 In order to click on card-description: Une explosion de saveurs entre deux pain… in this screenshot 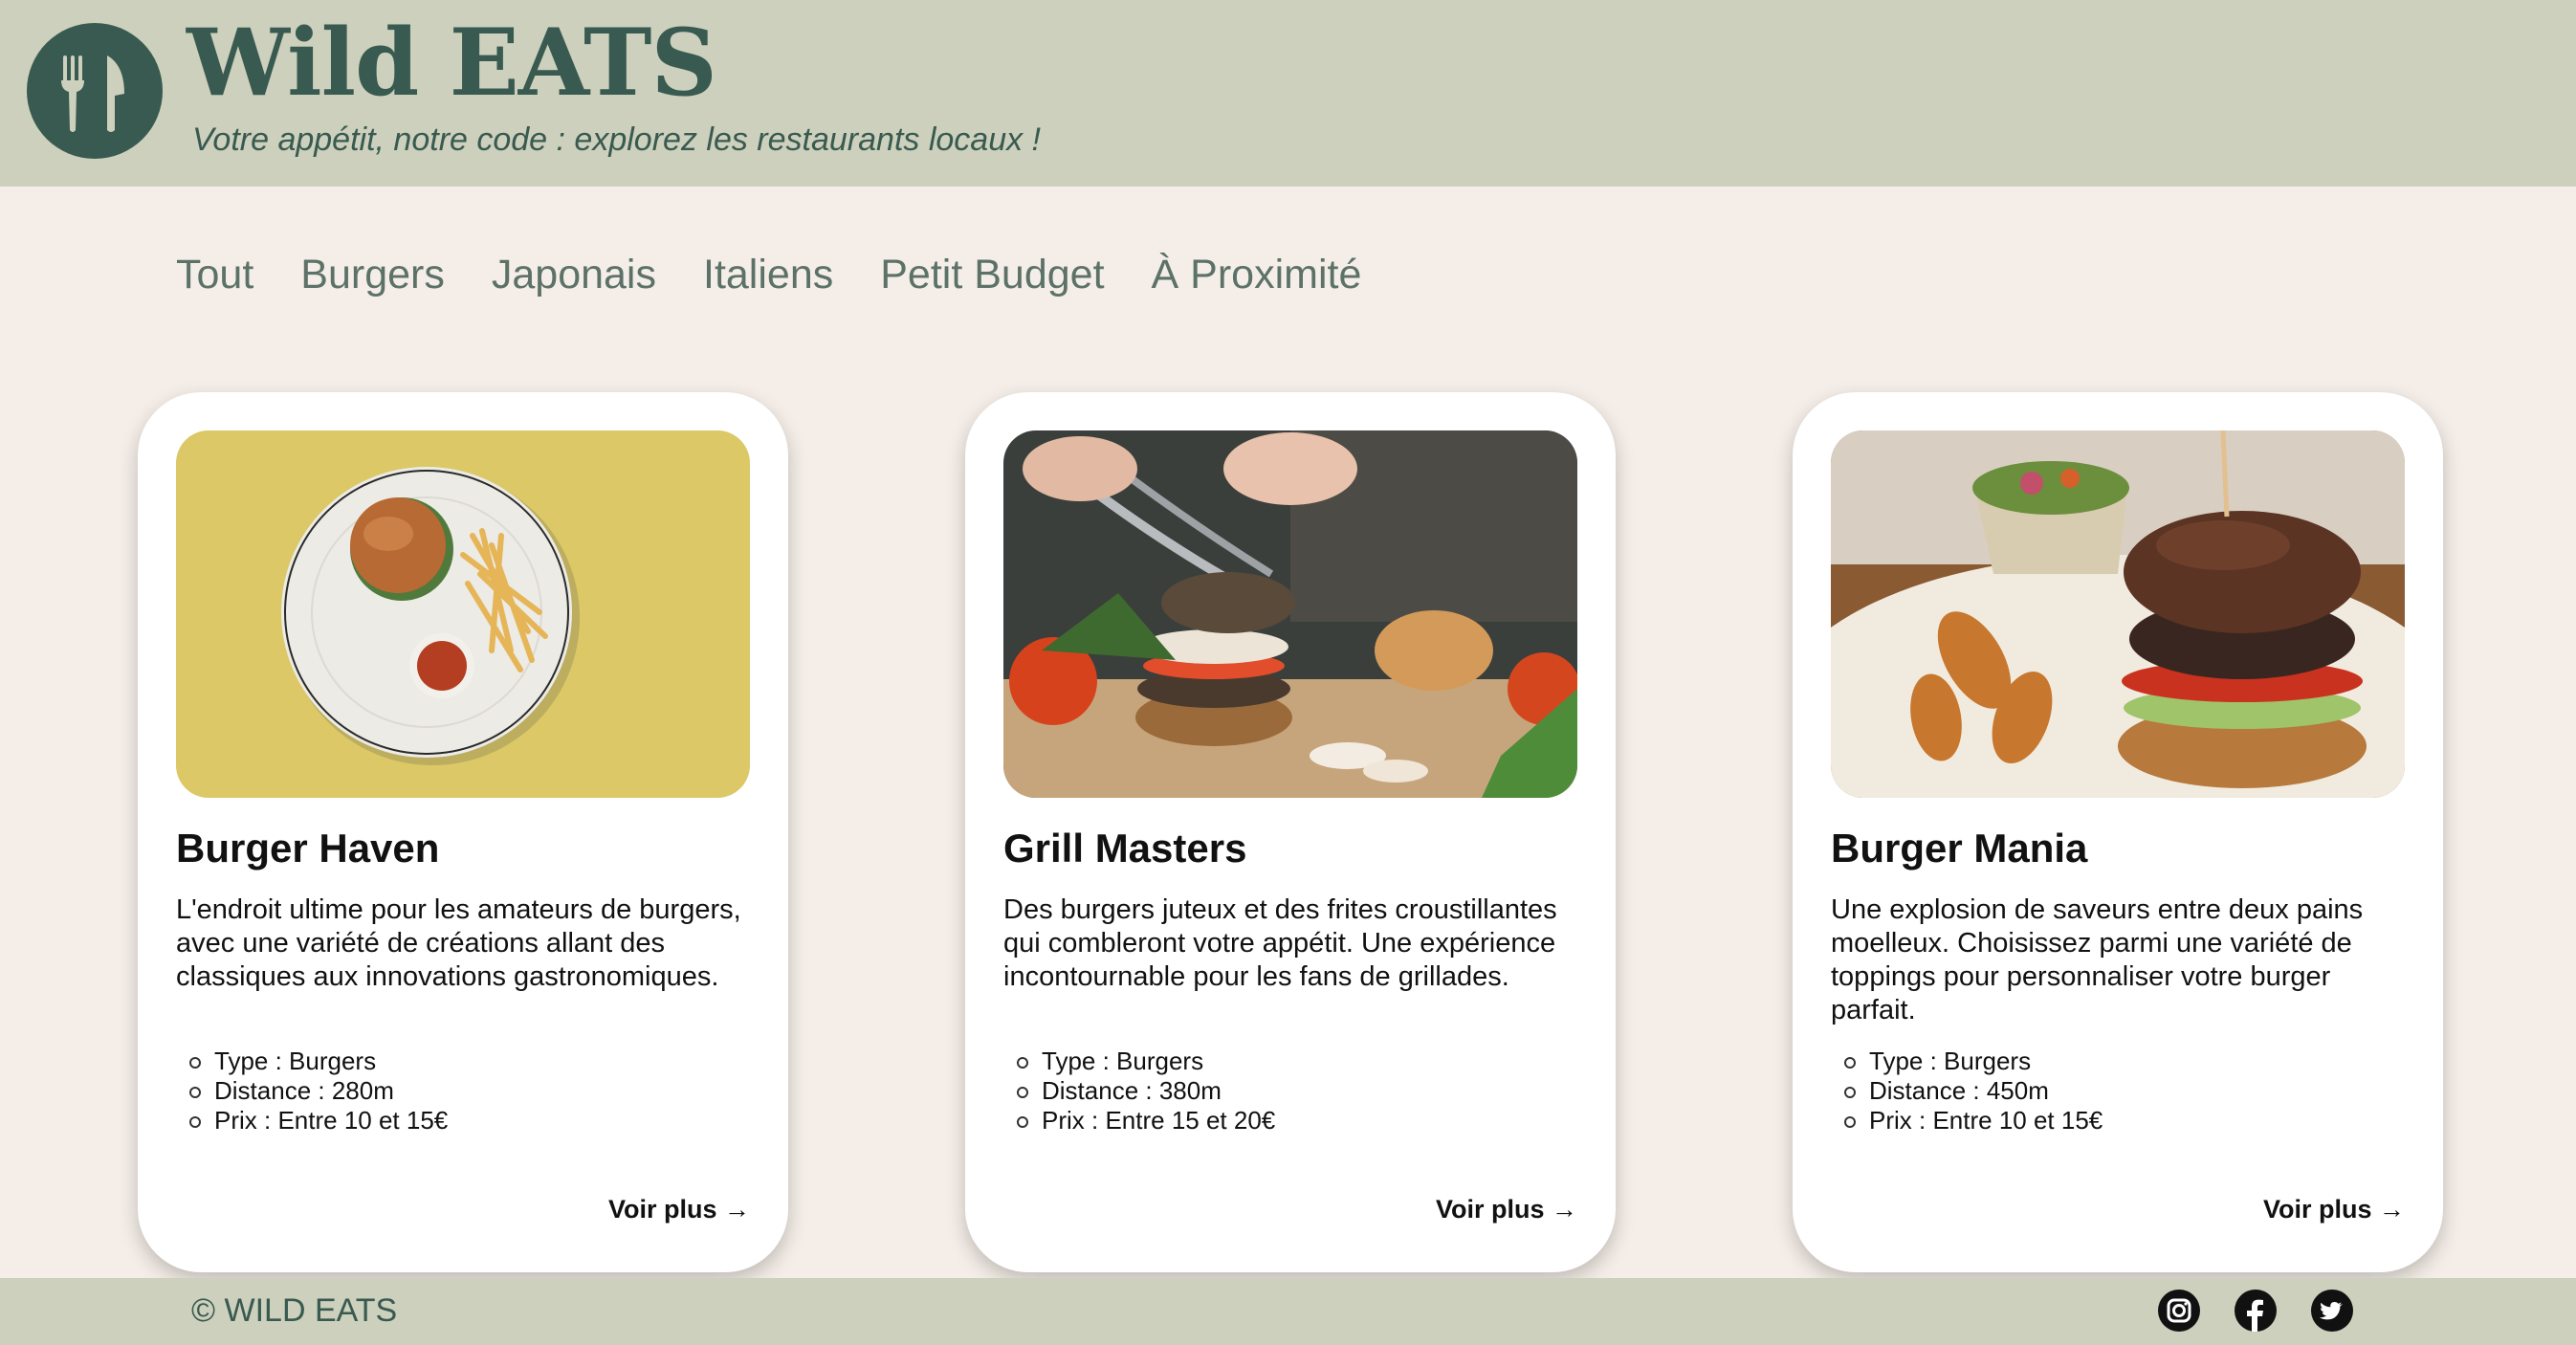, I will do `click(2098, 959)`.